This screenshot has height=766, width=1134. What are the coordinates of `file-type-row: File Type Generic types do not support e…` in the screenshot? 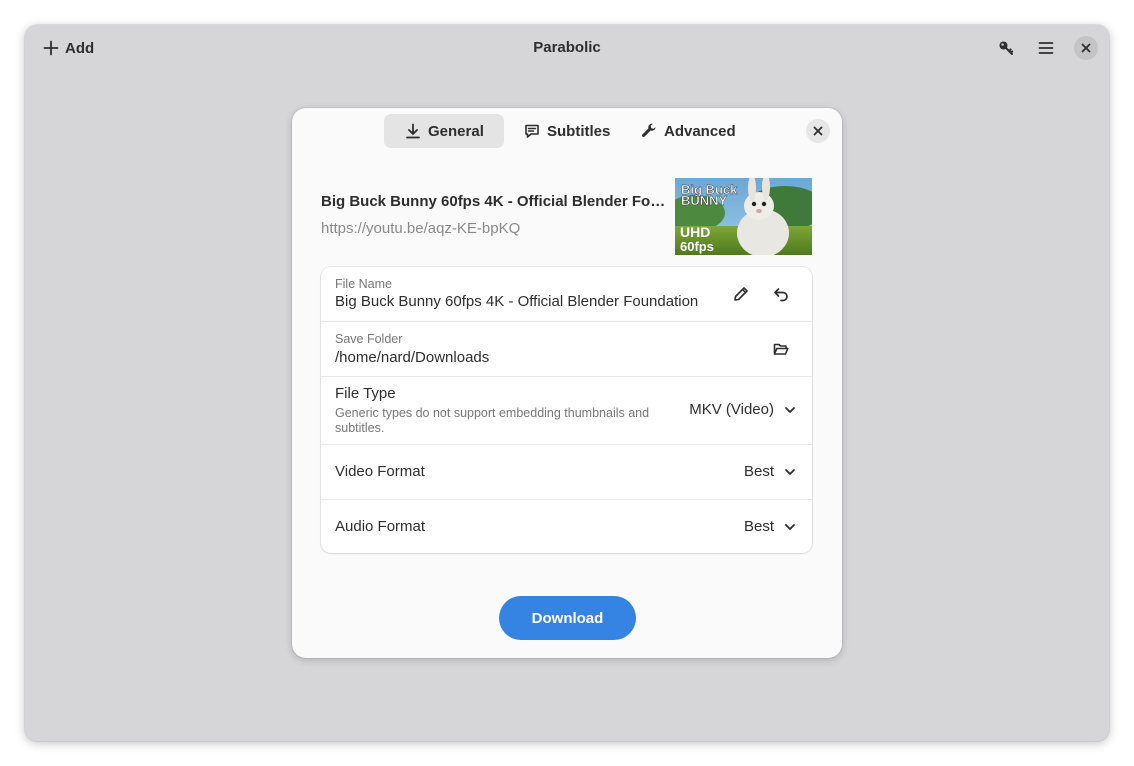 It's located at (566, 411).